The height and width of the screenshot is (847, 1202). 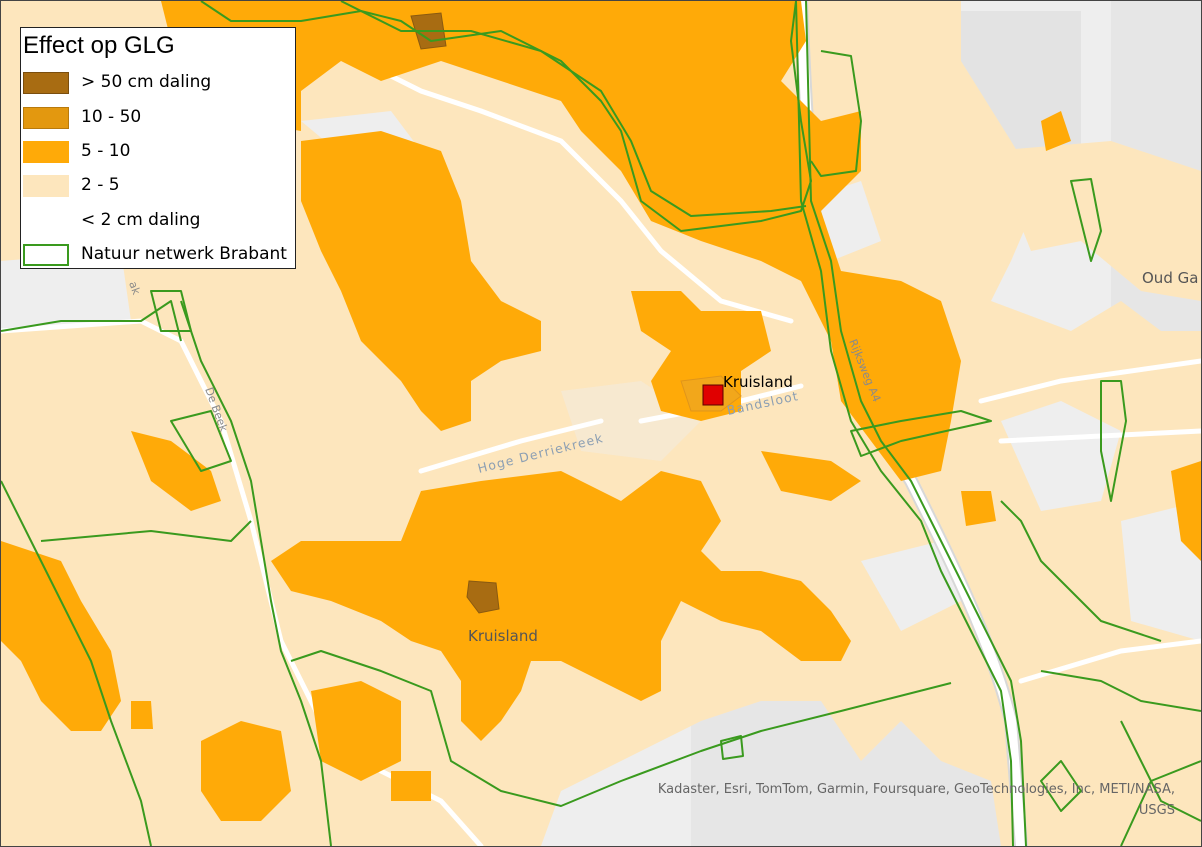 I want to click on place-label-oud-gastel: Oud Ga, so click(x=1170, y=278).